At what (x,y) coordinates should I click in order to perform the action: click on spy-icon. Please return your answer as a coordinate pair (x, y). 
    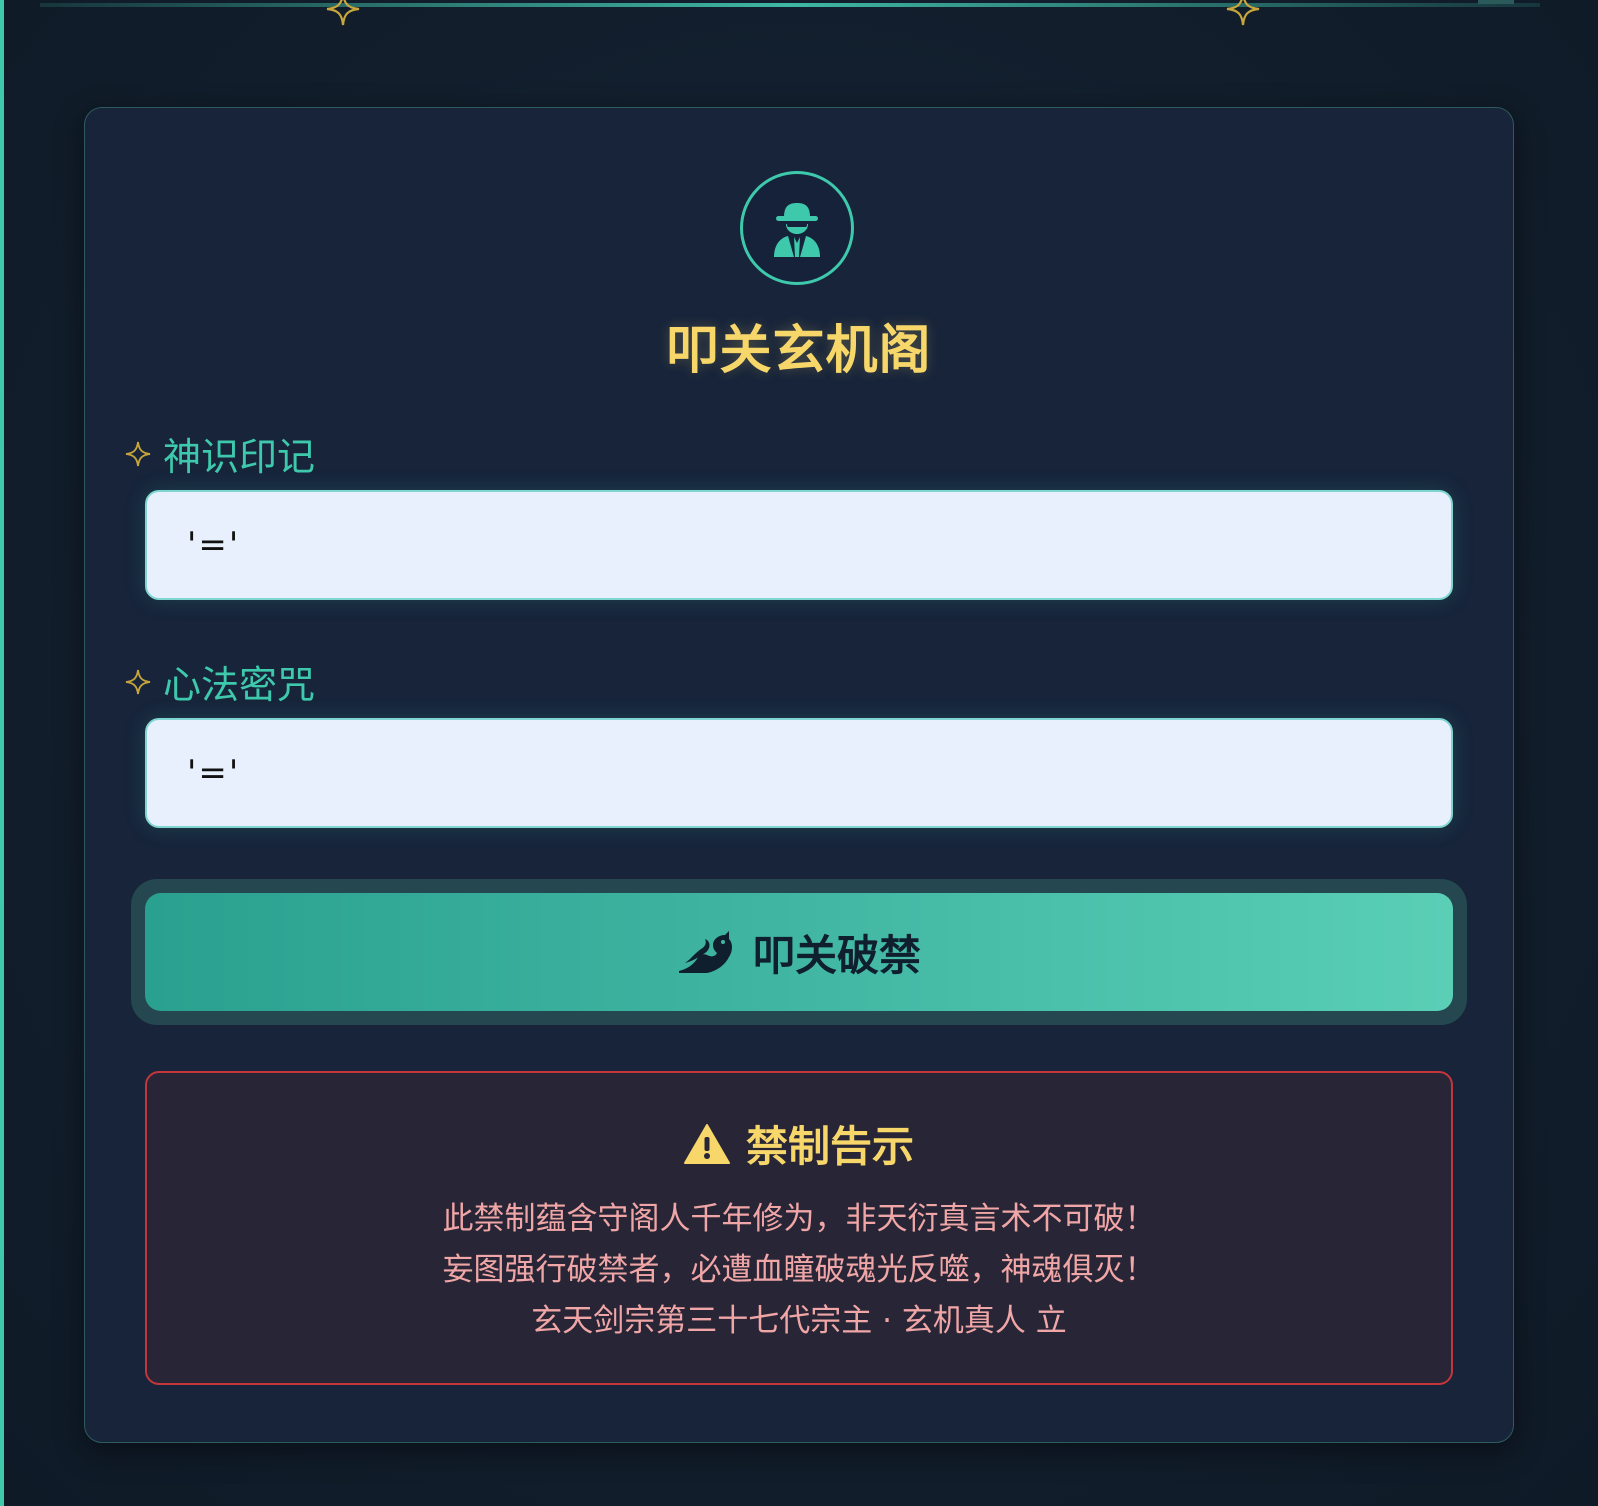
    Looking at the image, I should click on (797, 230).